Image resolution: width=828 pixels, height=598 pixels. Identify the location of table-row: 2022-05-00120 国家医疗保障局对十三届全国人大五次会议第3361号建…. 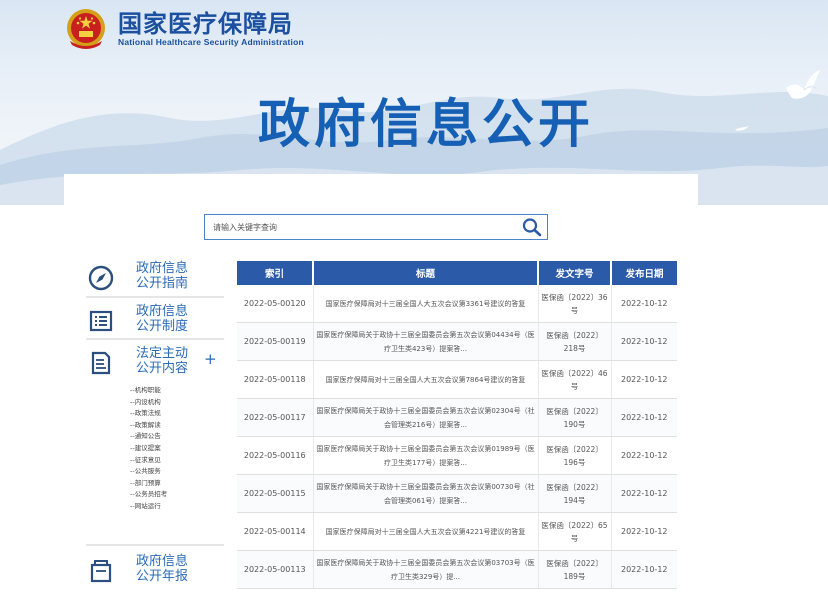
(457, 304).